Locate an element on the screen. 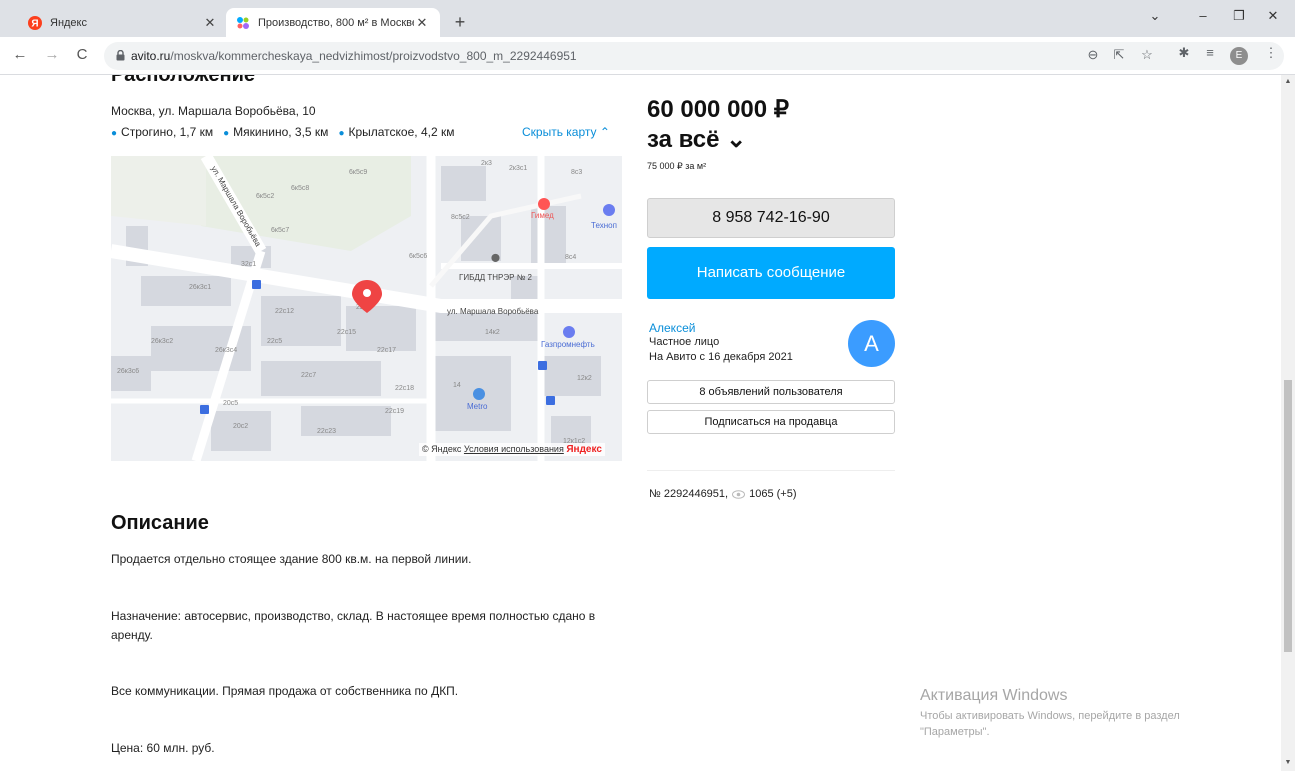  forward-button: → is located at coordinates (52, 55).